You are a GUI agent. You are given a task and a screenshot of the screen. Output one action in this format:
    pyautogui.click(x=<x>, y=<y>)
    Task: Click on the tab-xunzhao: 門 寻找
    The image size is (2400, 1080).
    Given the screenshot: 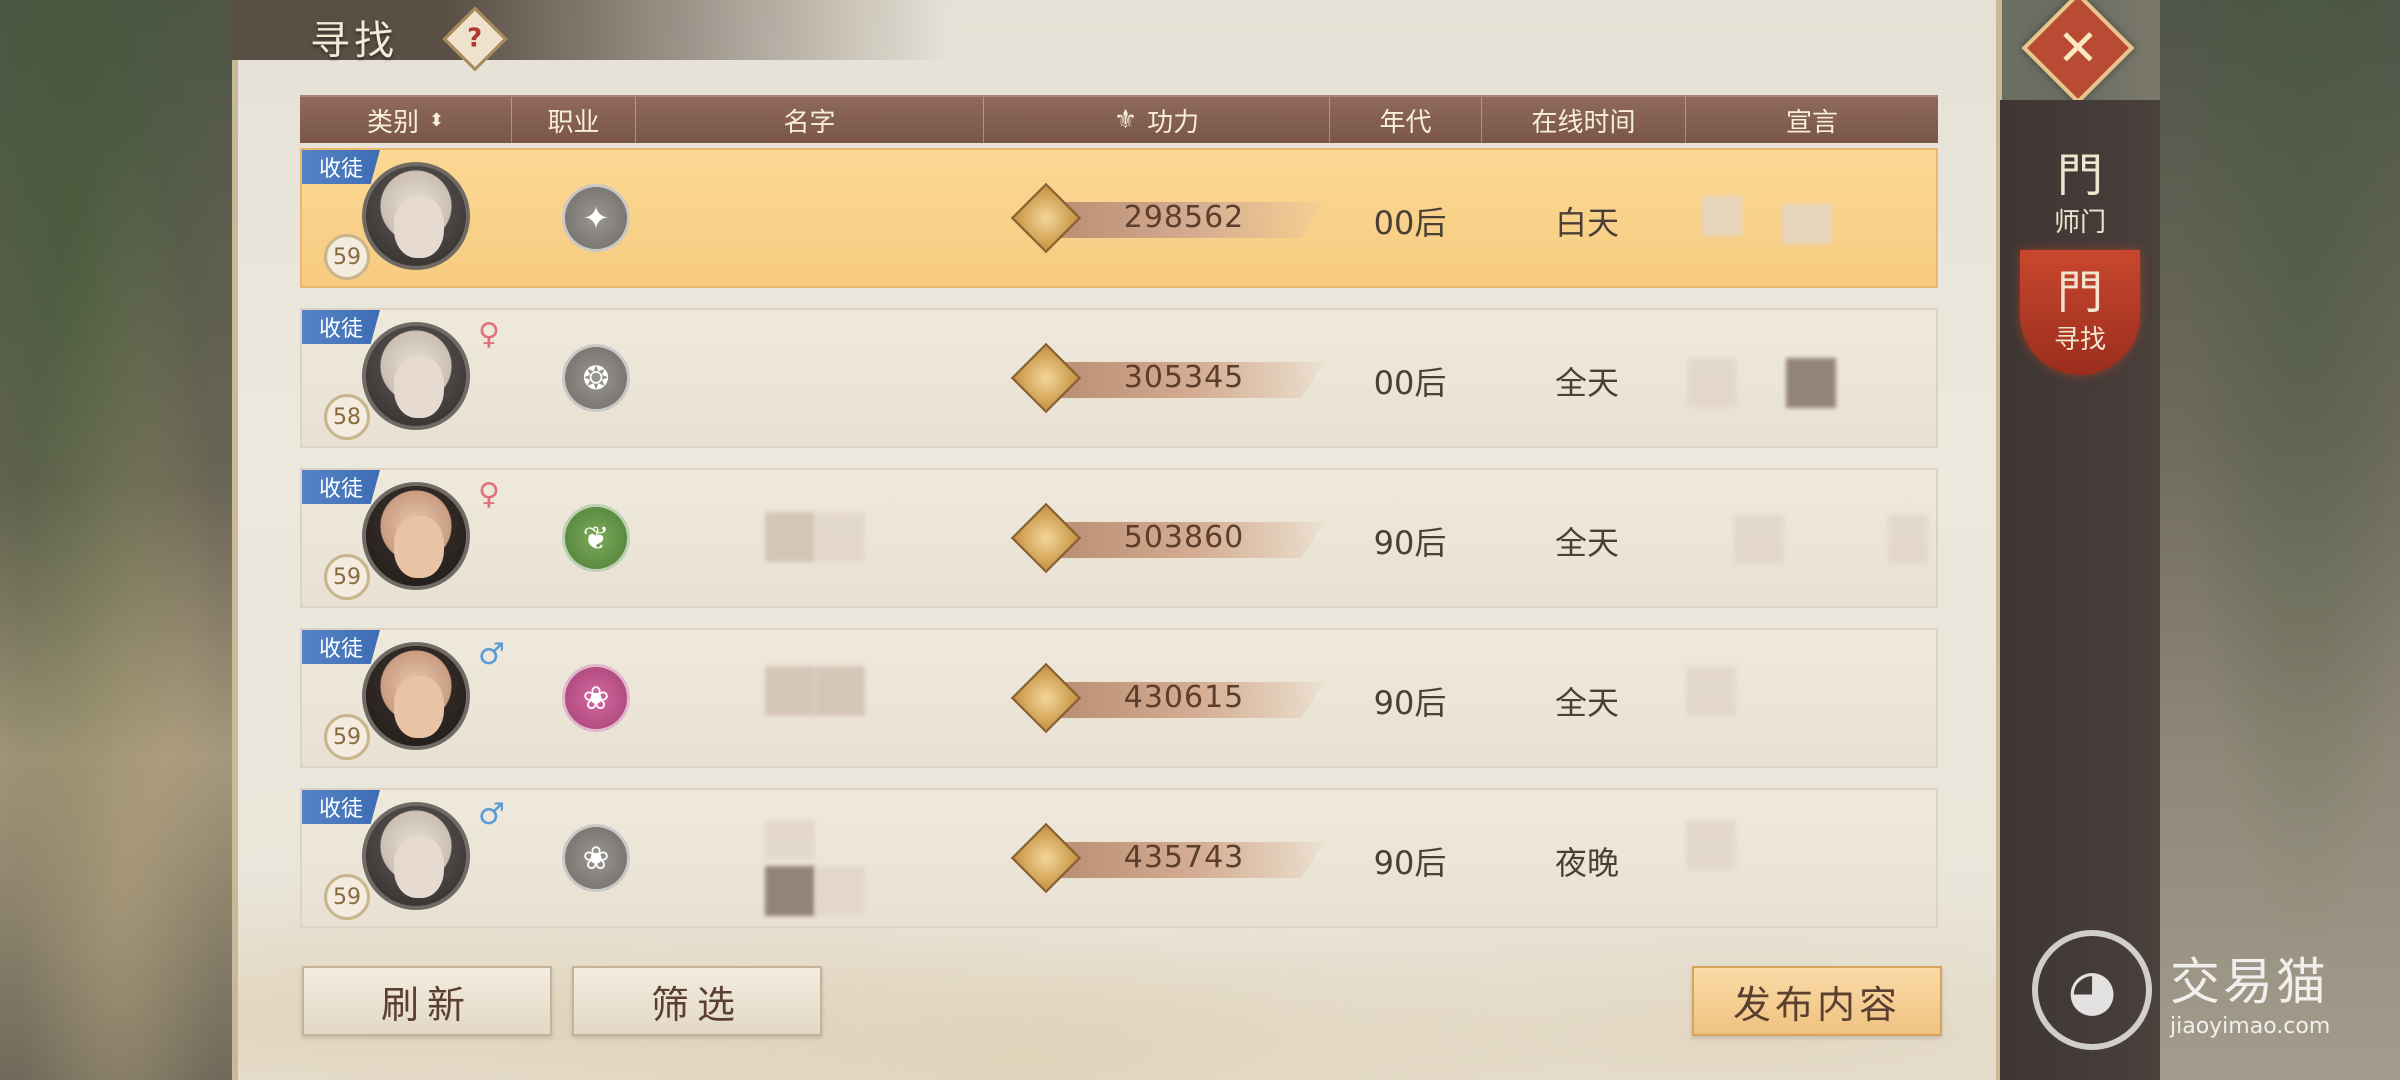 What is the action you would take?
    pyautogui.click(x=2080, y=312)
    